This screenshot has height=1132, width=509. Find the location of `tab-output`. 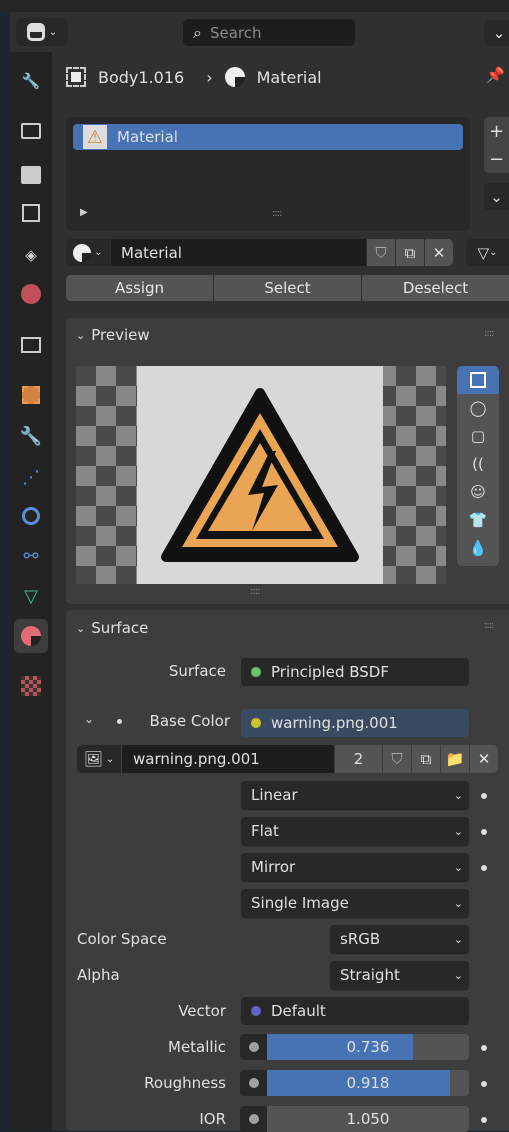

tab-output is located at coordinates (31, 175).